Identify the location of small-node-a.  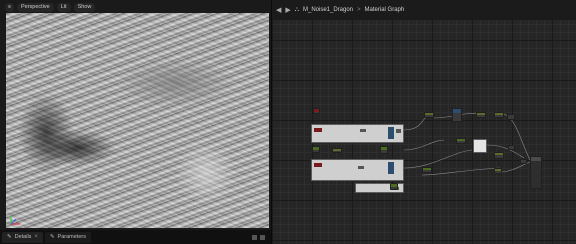
(511, 147).